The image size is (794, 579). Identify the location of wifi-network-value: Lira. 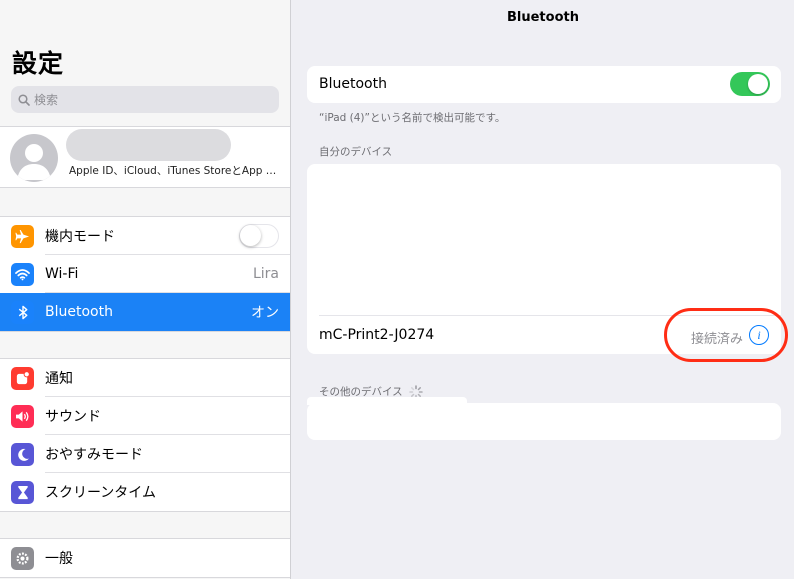
(265, 274).